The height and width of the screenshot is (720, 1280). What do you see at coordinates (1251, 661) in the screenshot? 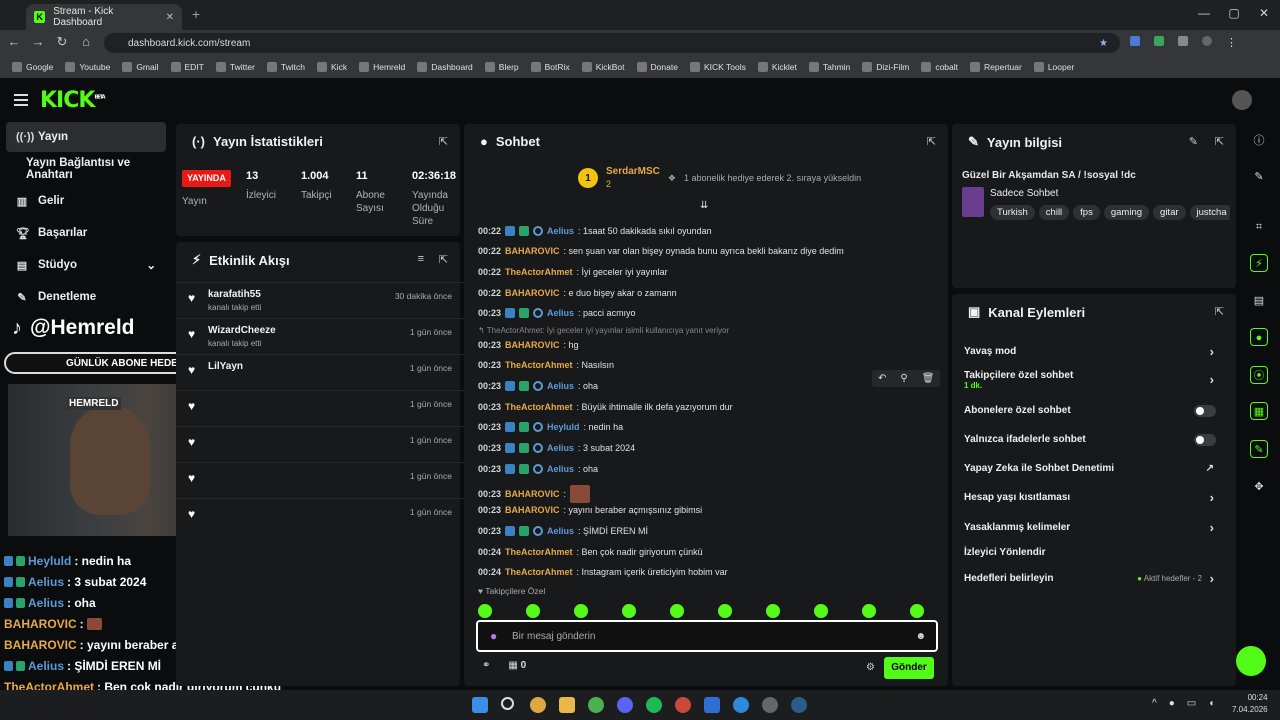
I see `help-support-button` at bounding box center [1251, 661].